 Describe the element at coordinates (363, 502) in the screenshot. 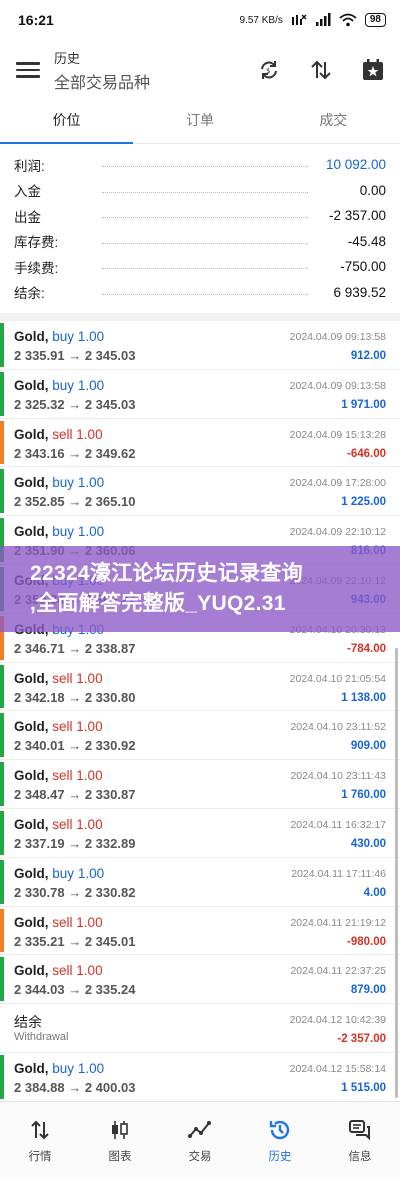

I see `deal-profit: 1 225.00` at that location.